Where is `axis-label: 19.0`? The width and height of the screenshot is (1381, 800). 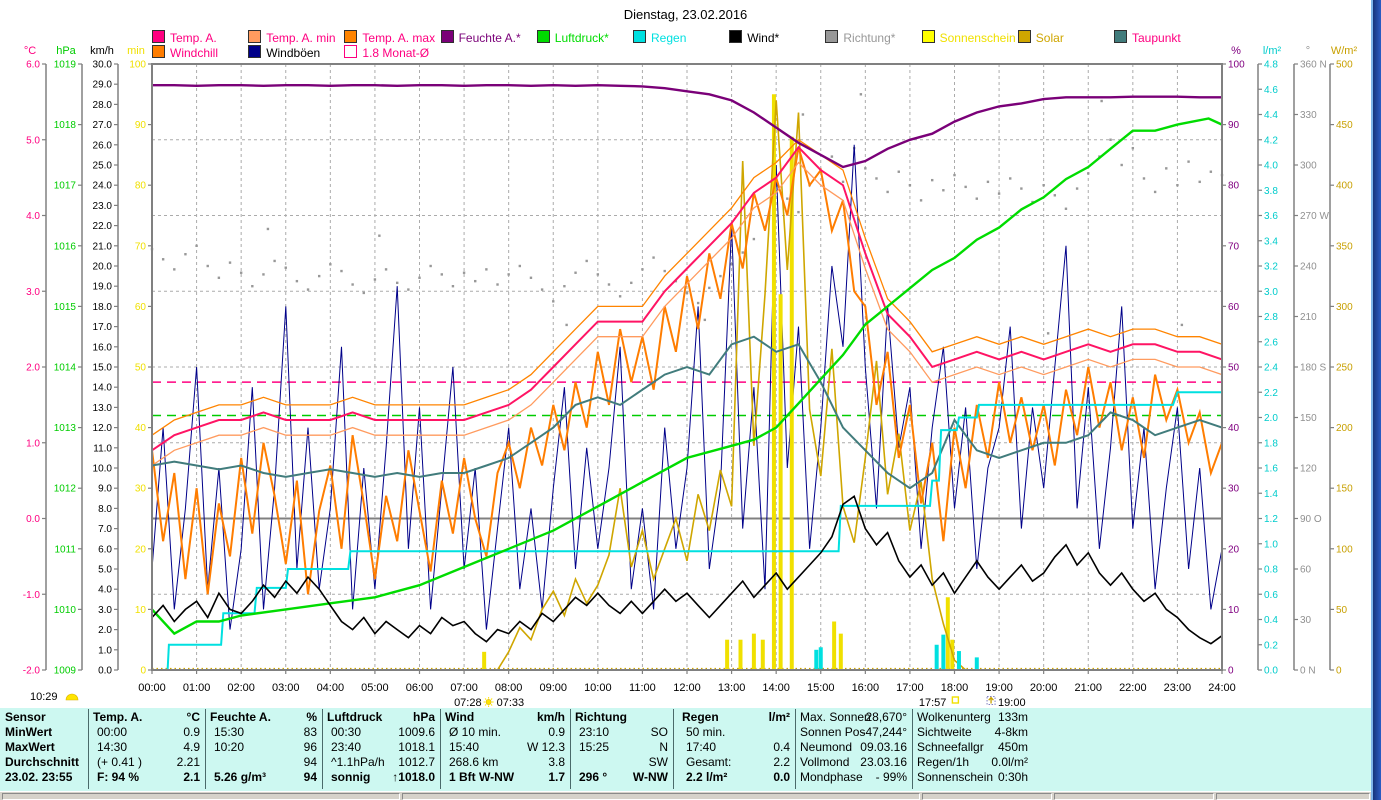 axis-label: 19.0 is located at coordinates (103, 287).